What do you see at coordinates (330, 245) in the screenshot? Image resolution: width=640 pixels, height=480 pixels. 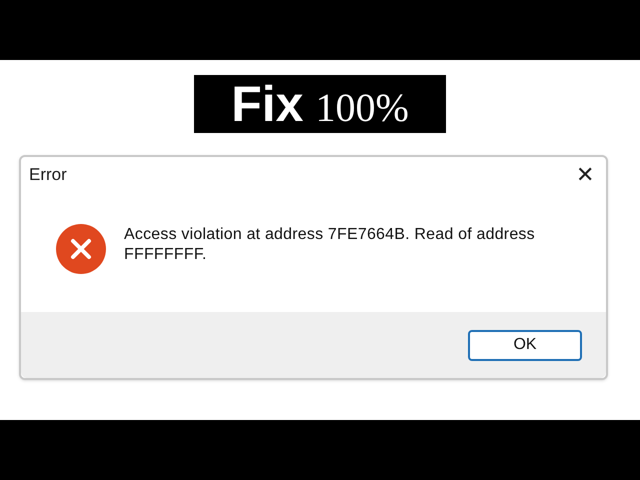 I see `error-message: Access violation at address 7FE7664B. Read of address FFFFFFFF.` at bounding box center [330, 245].